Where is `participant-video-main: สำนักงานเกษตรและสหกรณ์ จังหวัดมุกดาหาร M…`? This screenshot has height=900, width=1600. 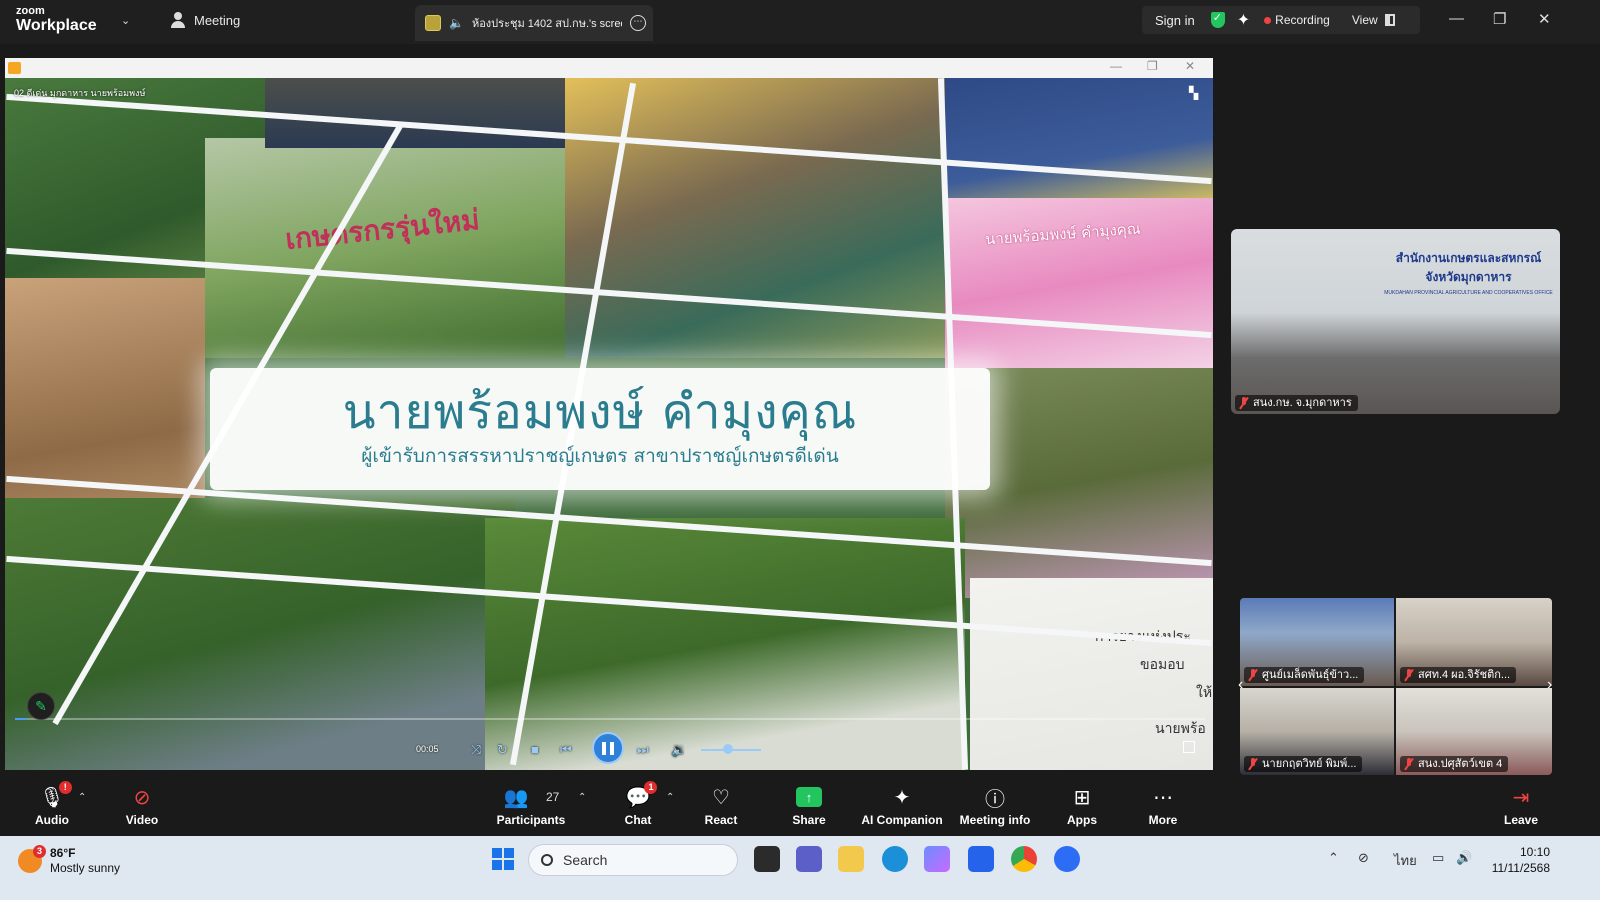 participant-video-main: สำนักงานเกษตรและสหกรณ์ จังหวัดมุกดาหาร M… is located at coordinates (1395, 321).